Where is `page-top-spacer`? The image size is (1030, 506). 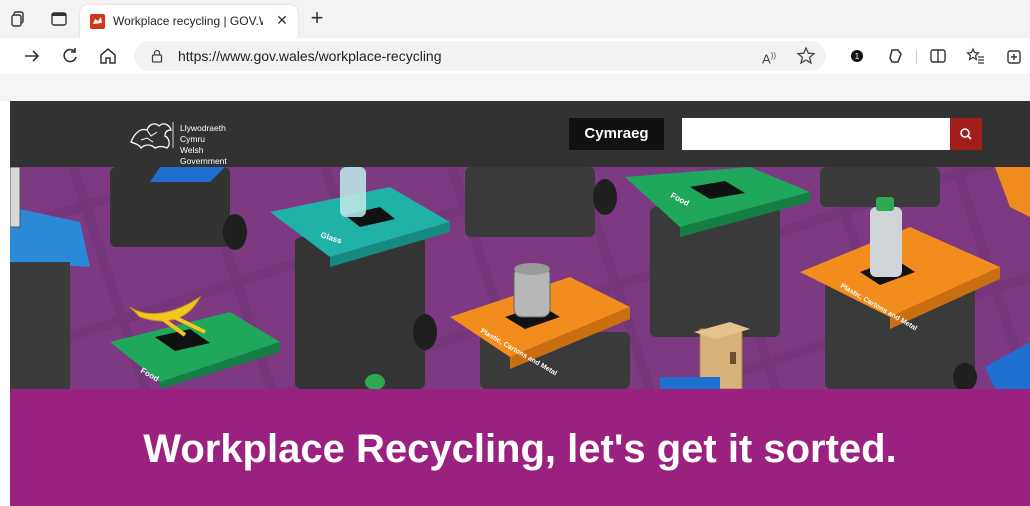
page-top-spacer is located at coordinates (515, 87).